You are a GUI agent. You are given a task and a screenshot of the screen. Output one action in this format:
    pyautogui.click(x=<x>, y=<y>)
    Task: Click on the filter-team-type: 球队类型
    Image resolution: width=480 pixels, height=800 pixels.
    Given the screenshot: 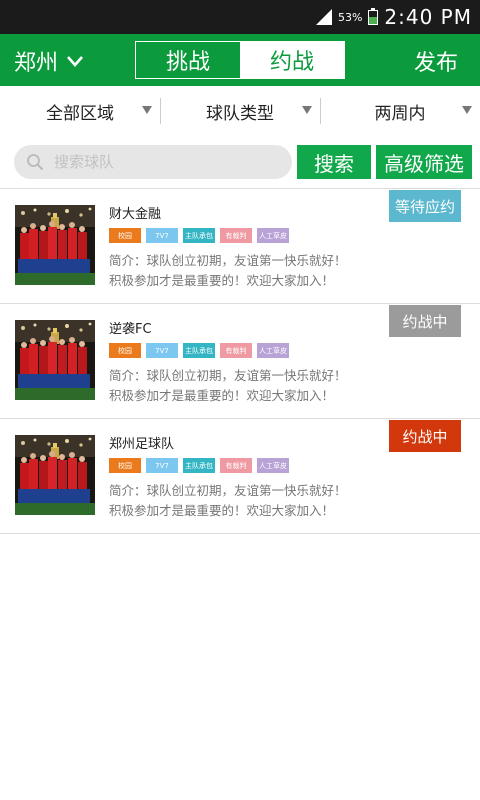 What is the action you would take?
    pyautogui.click(x=240, y=111)
    